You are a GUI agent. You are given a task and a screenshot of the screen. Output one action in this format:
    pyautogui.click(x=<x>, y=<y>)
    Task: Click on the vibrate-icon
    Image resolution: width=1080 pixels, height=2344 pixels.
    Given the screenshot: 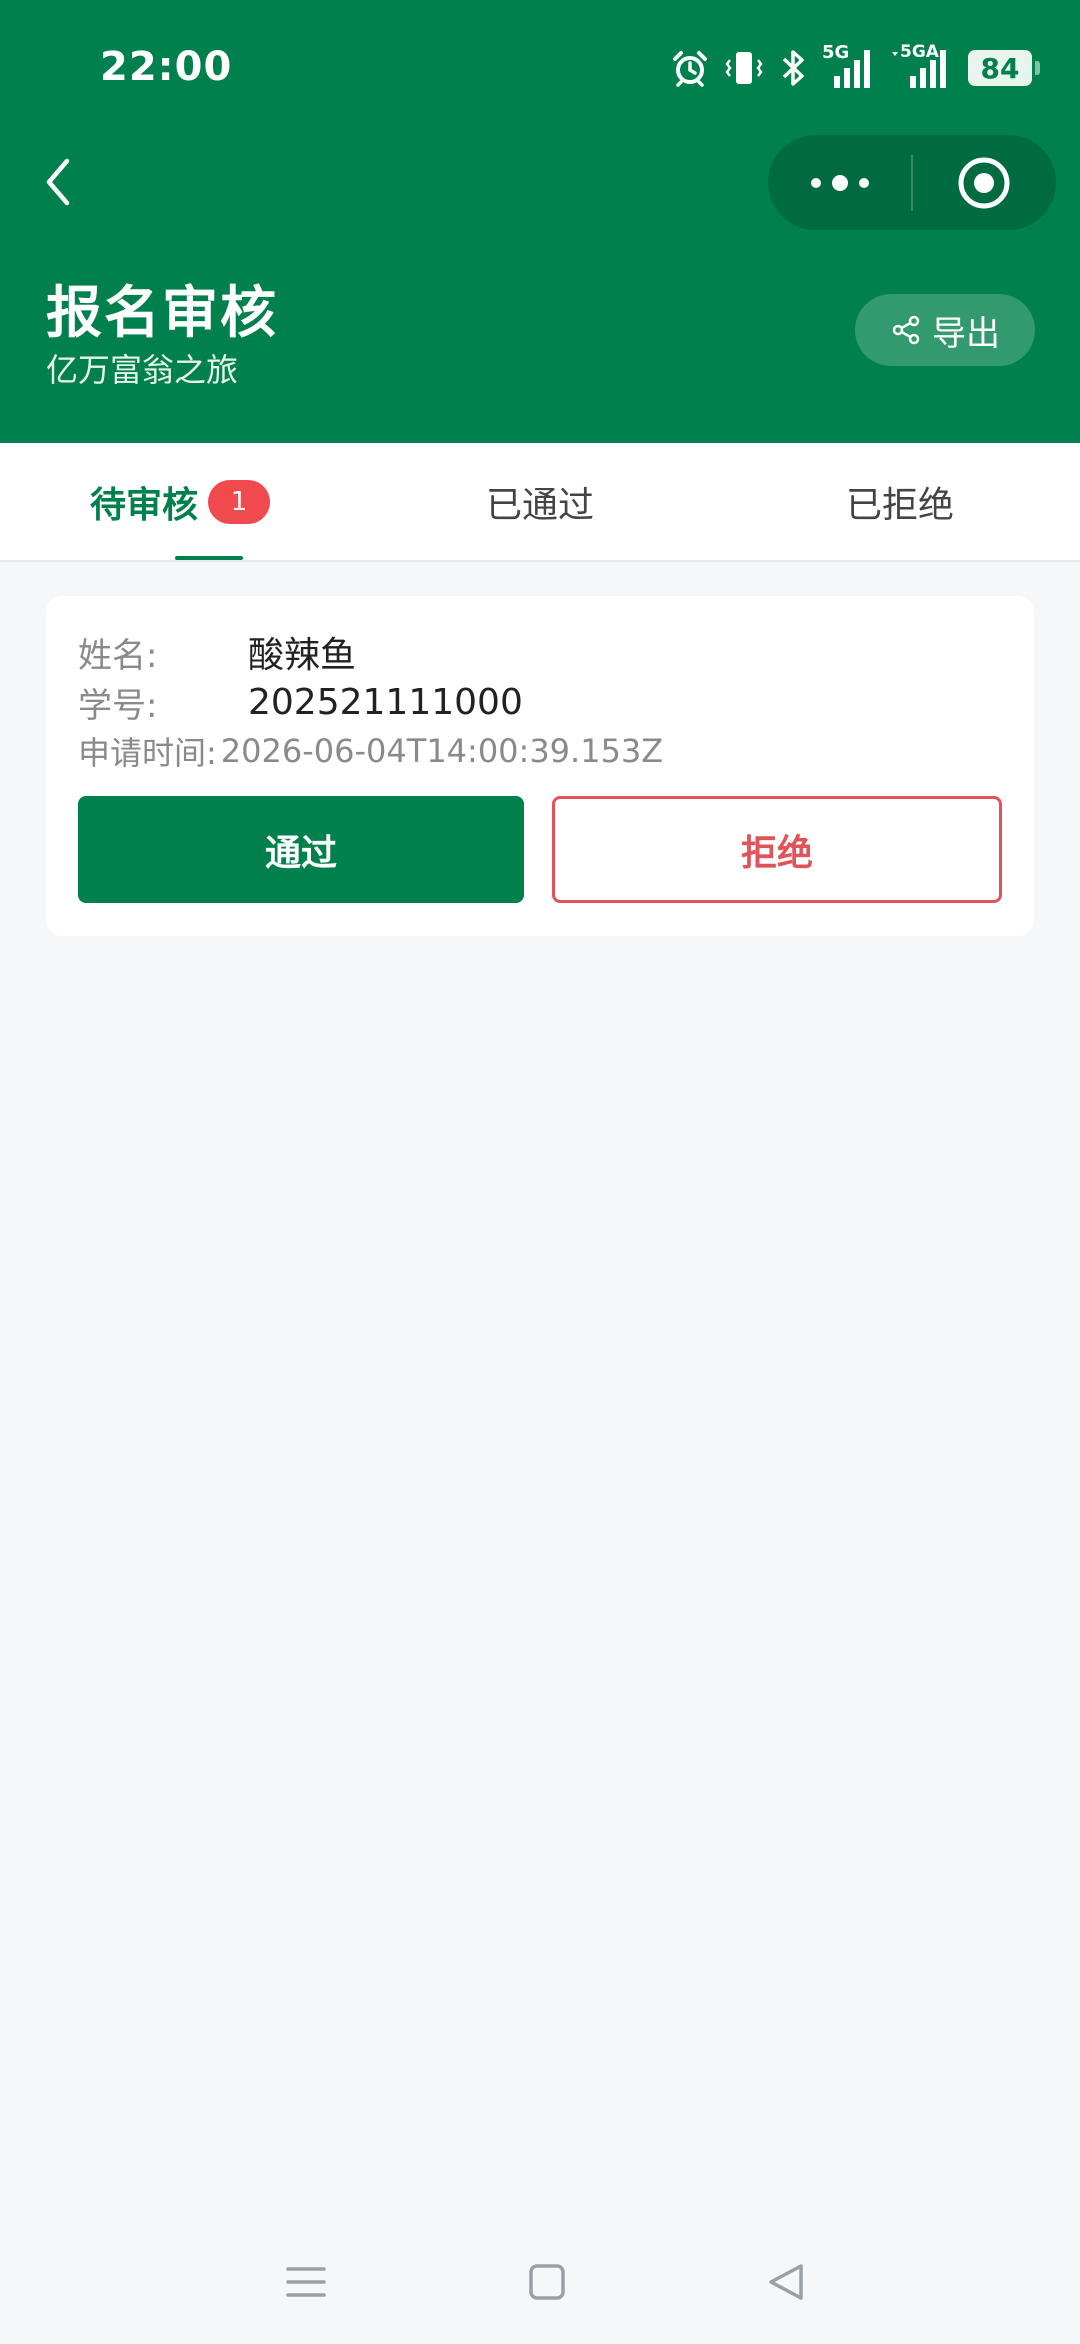 What is the action you would take?
    pyautogui.click(x=744, y=68)
    